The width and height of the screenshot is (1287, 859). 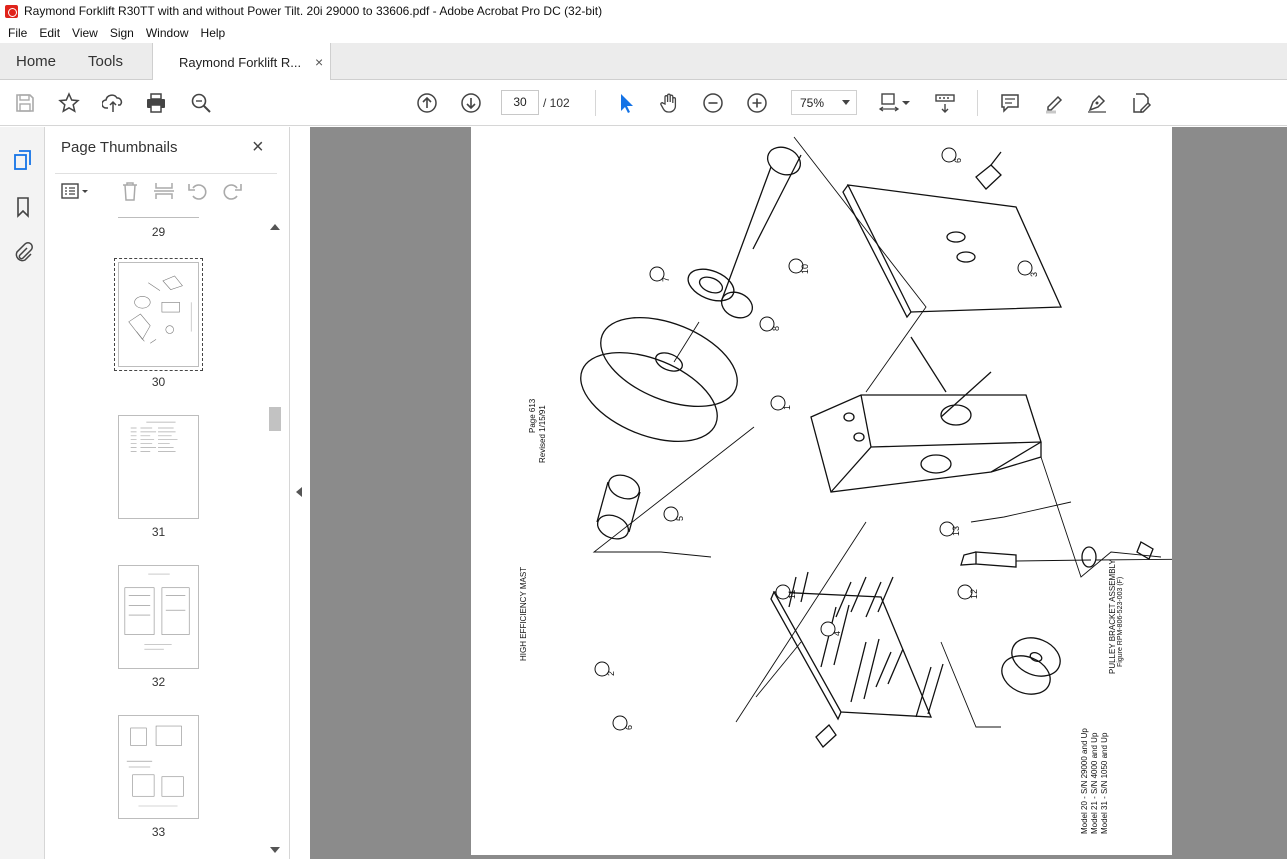 What do you see at coordinates (787, 407) in the screenshot?
I see `callout-1: 1` at bounding box center [787, 407].